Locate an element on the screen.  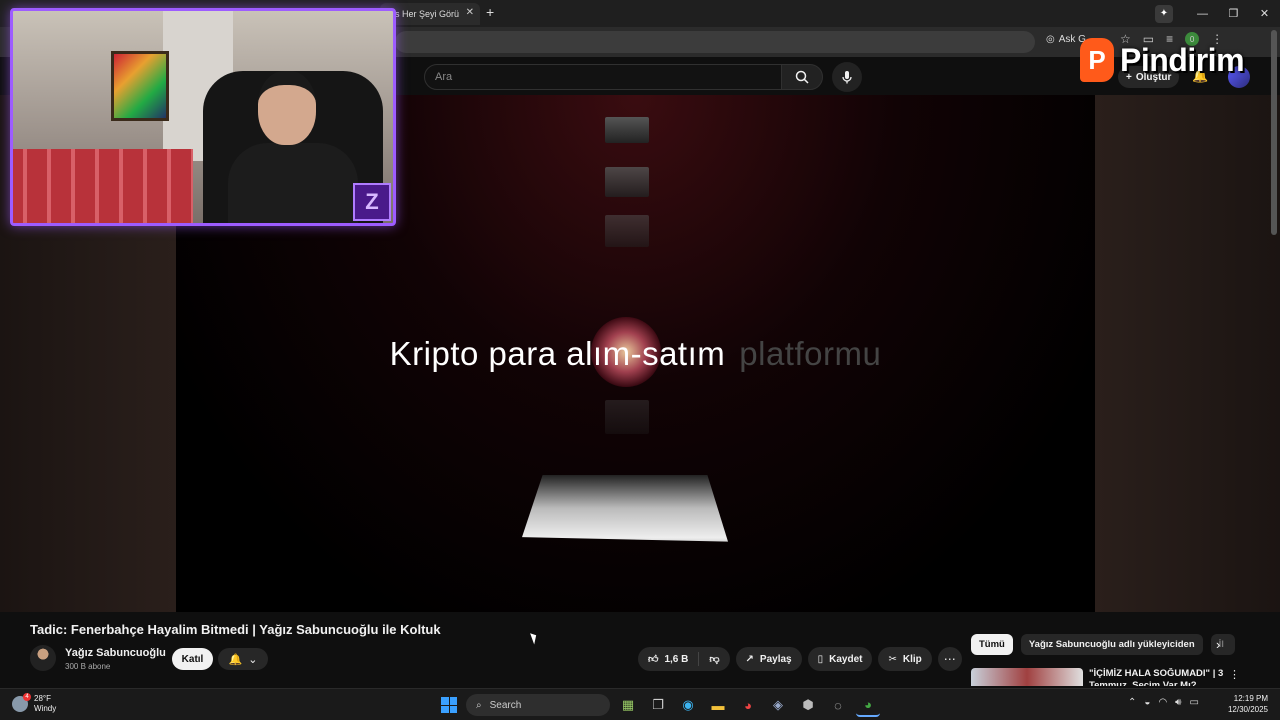
like-dislike-group: 👍︎ 1,6 B 👎︎ is located at coordinates (684, 659).